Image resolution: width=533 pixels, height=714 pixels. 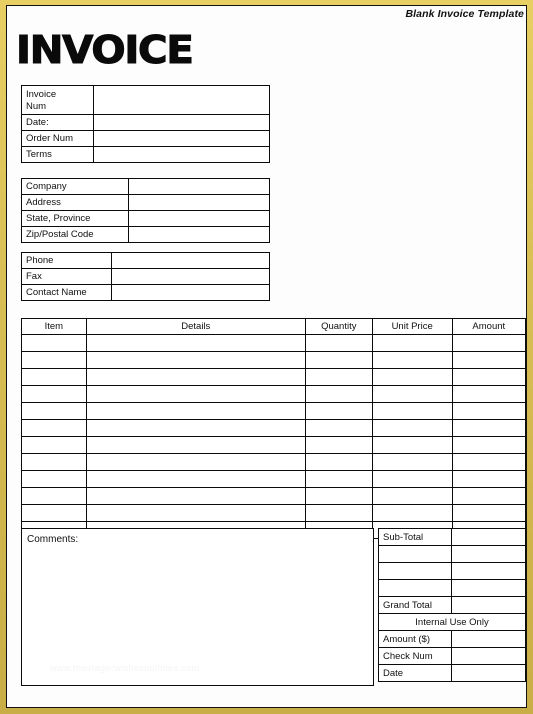 I want to click on totals-row, so click(x=452, y=554).